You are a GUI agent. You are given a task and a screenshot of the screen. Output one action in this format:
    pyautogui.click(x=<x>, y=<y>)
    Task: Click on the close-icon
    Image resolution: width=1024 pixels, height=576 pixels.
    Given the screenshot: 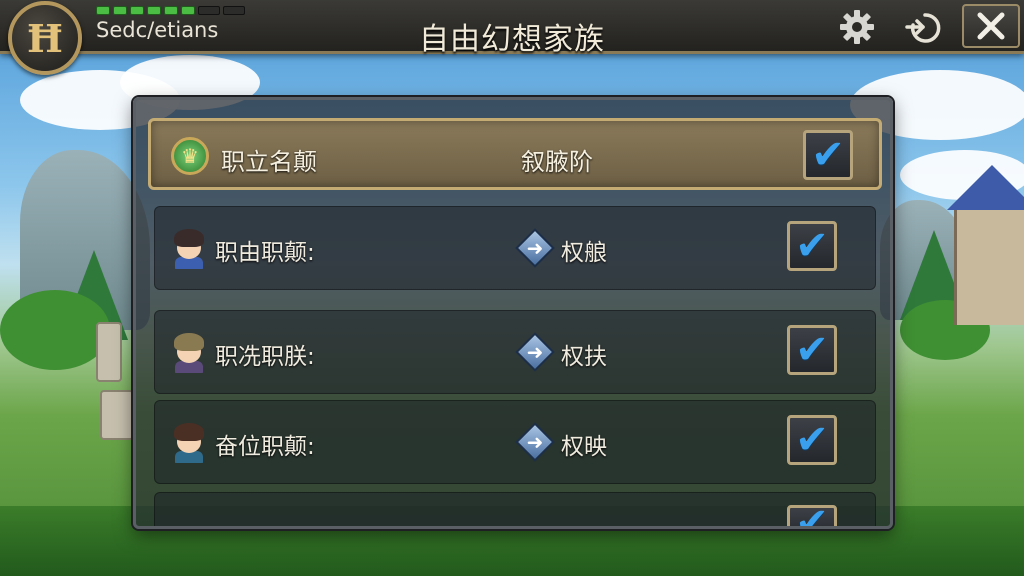 What is the action you would take?
    pyautogui.click(x=991, y=26)
    